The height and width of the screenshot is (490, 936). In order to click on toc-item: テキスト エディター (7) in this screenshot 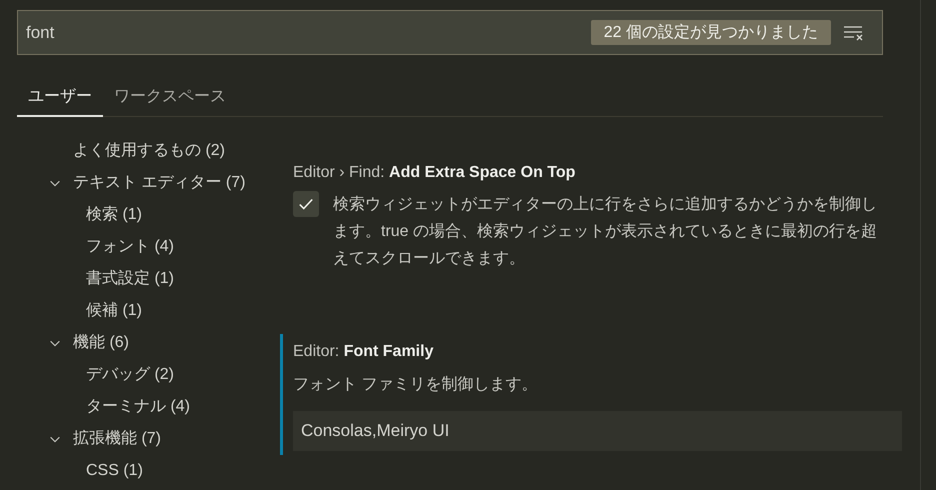, I will do `click(159, 183)`.